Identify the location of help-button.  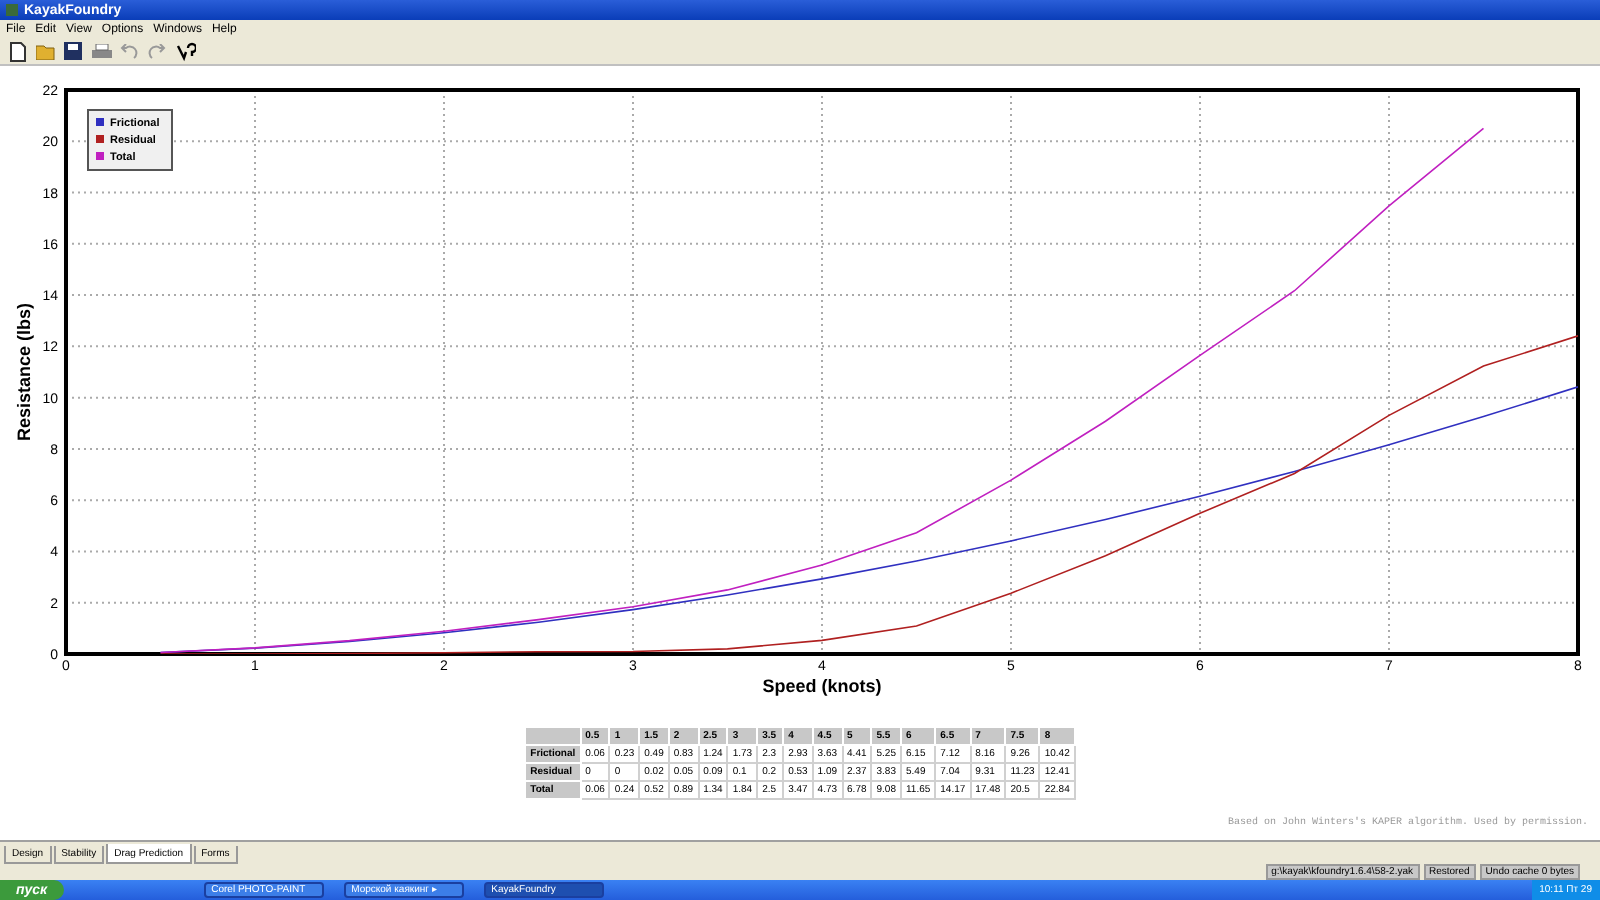
(185, 51).